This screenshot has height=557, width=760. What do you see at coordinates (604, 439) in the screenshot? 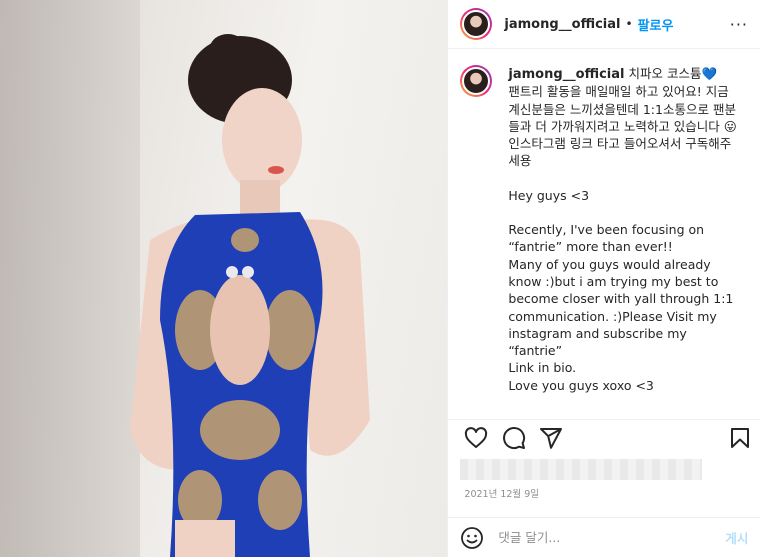
I see `action-bar` at bounding box center [604, 439].